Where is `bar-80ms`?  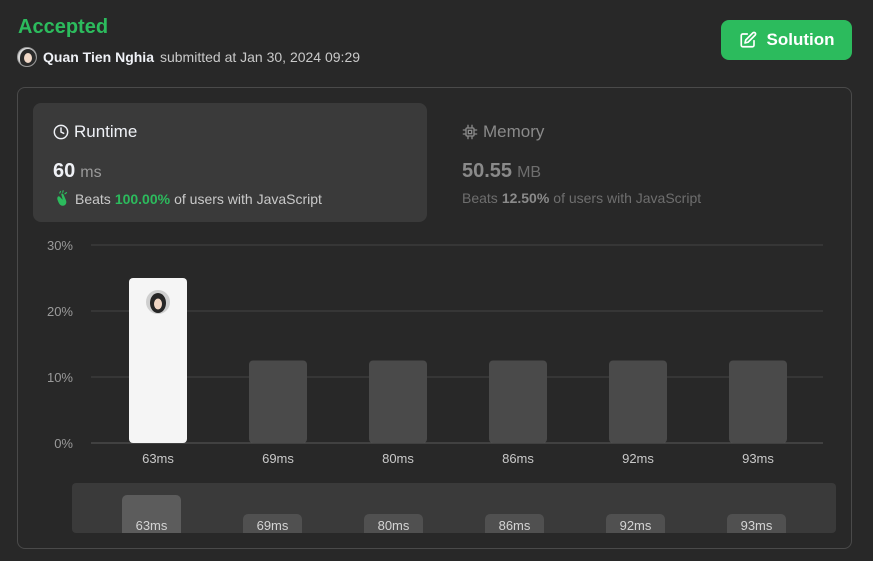 bar-80ms is located at coordinates (398, 402).